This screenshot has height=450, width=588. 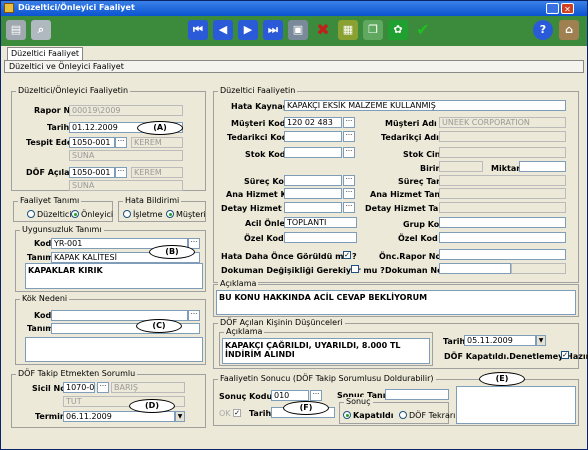 I want to click on dokuman-extra-field, so click(x=538, y=268).